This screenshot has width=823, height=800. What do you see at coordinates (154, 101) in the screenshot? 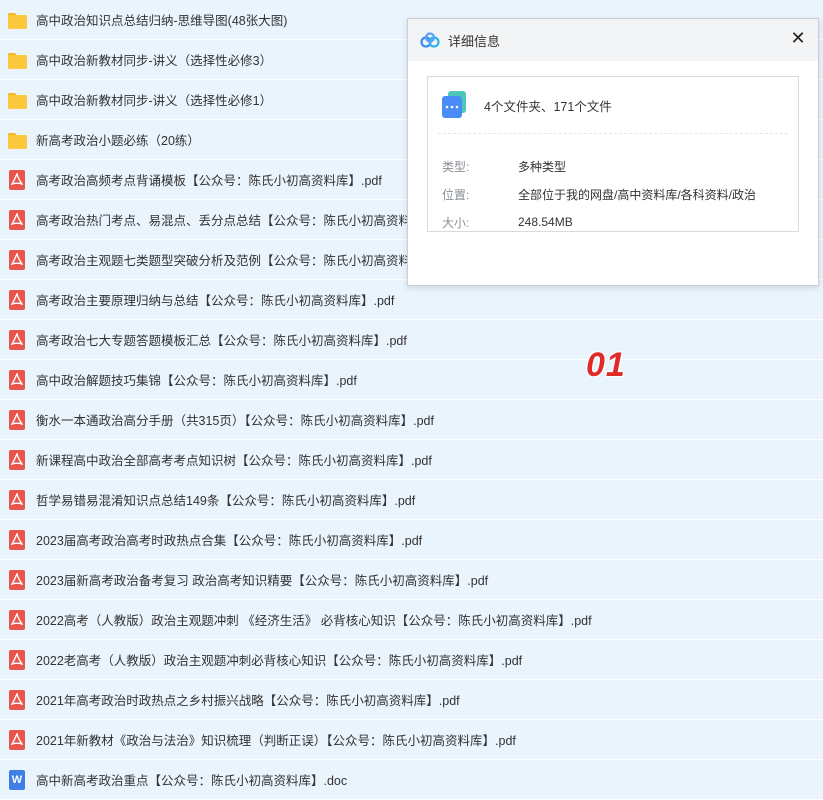
I see `file-name: 高中政治新教材同步-讲义（选择性必修1）` at bounding box center [154, 101].